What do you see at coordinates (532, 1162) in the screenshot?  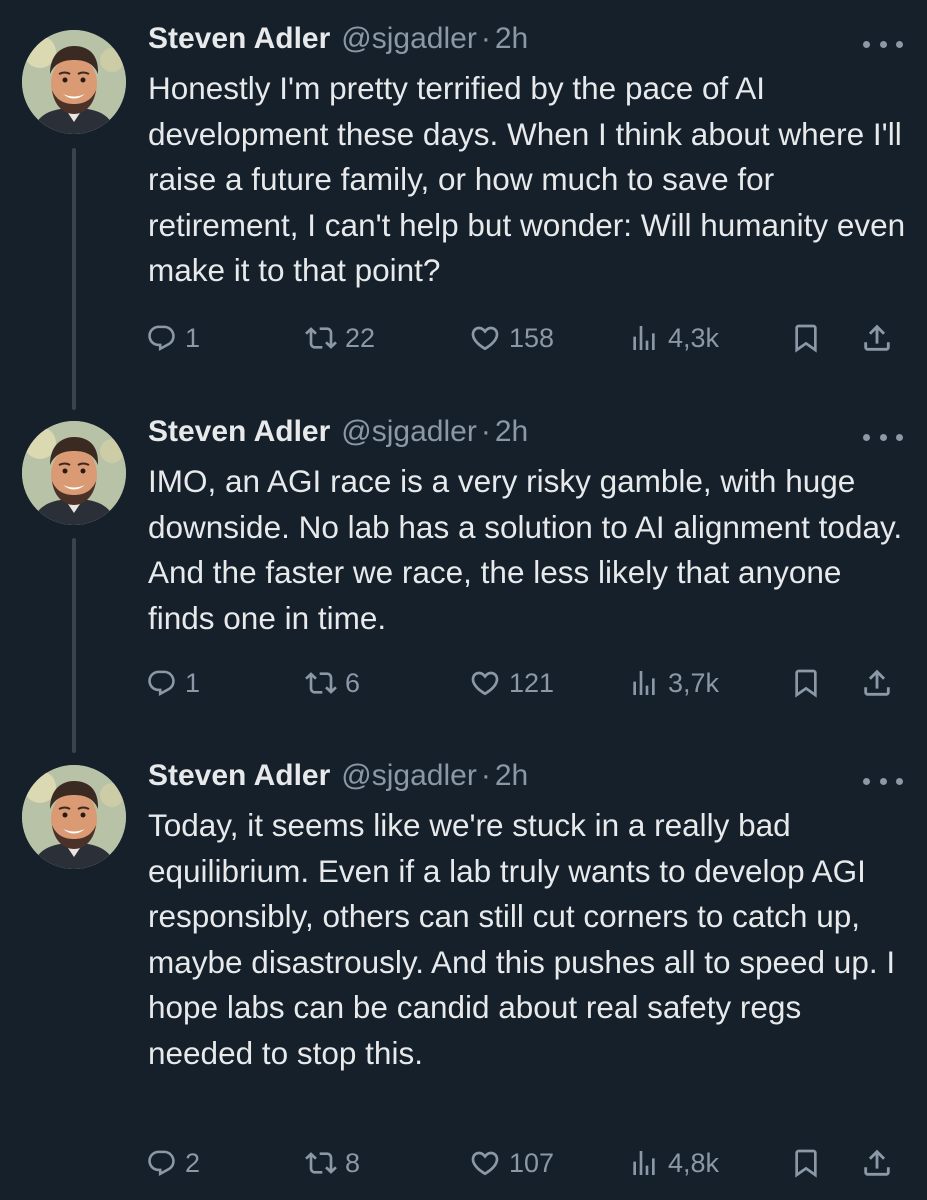 I see `like-count: 107` at bounding box center [532, 1162].